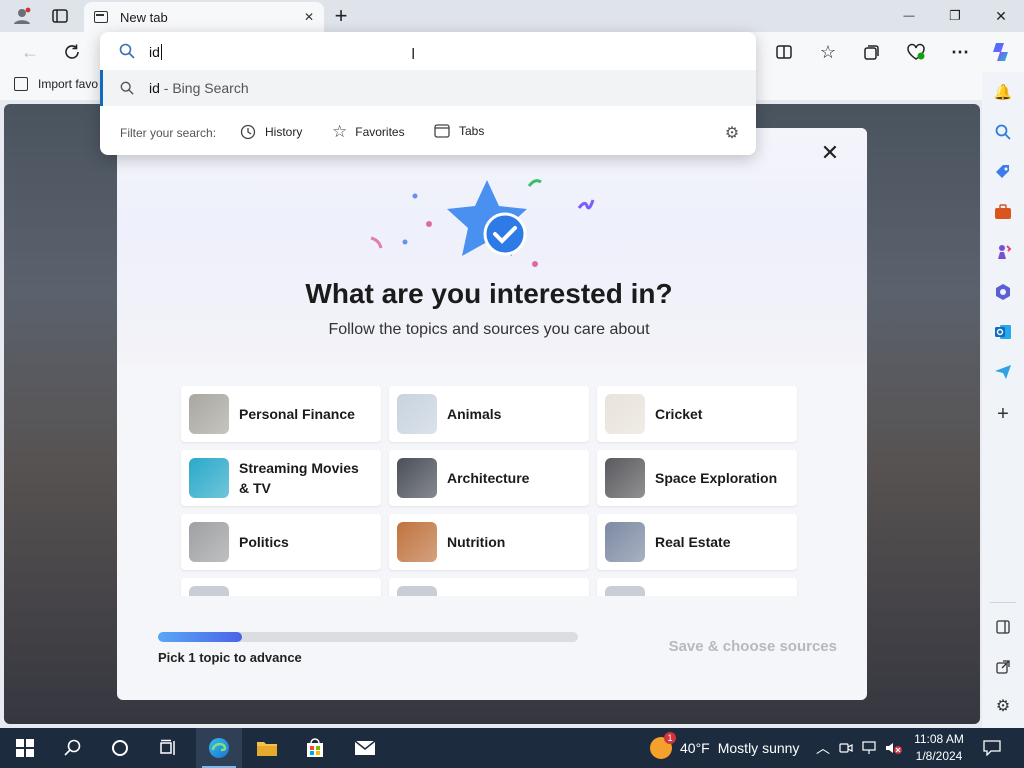  I want to click on copilot-icon, so click(1002, 52).